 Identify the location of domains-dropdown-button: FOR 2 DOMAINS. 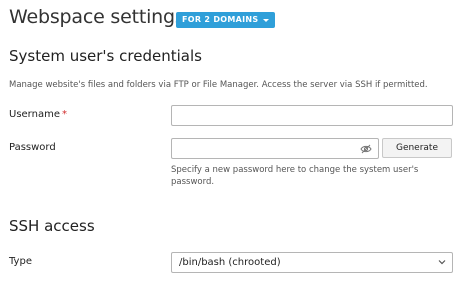
(225, 20).